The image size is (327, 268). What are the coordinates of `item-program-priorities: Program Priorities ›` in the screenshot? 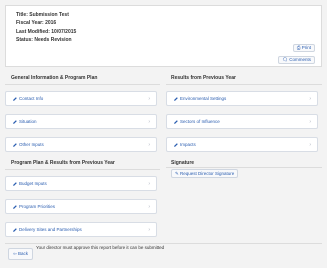 It's located at (81, 206).